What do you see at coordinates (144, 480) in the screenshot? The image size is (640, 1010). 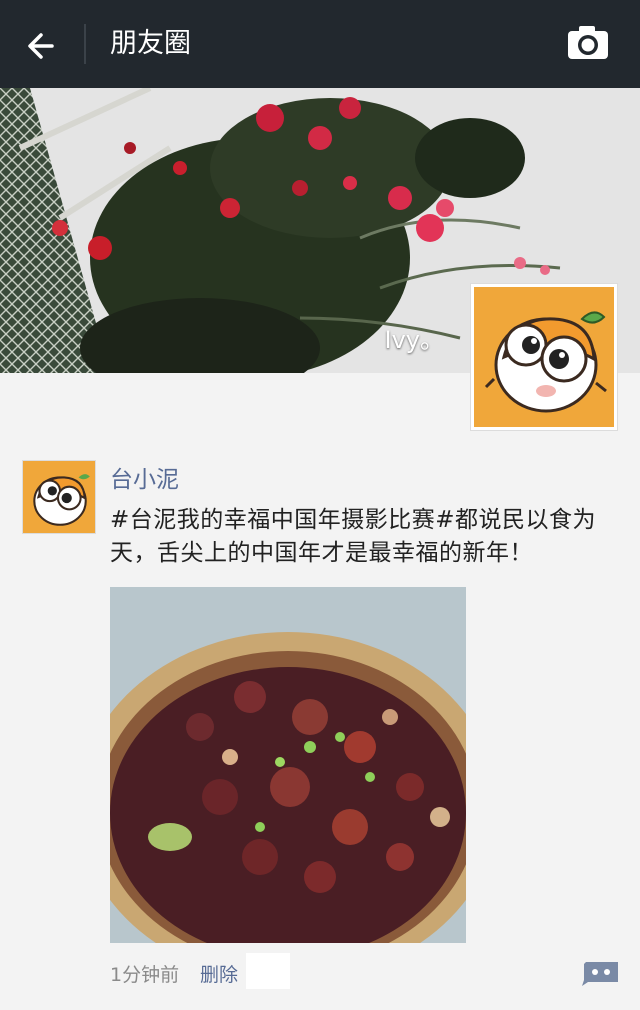 I see `post-author-name: 台小泥` at bounding box center [144, 480].